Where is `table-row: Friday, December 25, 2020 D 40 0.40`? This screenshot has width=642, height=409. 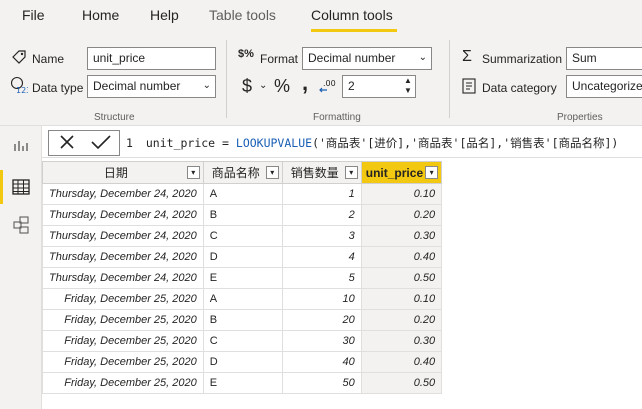 table-row: Friday, December 25, 2020 D 40 0.40 is located at coordinates (242, 362).